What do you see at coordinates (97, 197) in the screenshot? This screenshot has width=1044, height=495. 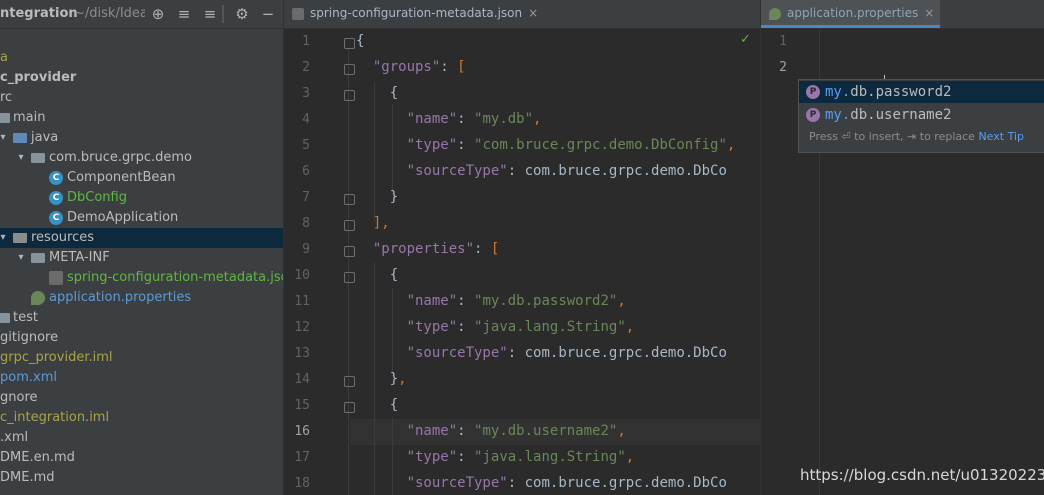 I see `tree-label: DbConfig` at bounding box center [97, 197].